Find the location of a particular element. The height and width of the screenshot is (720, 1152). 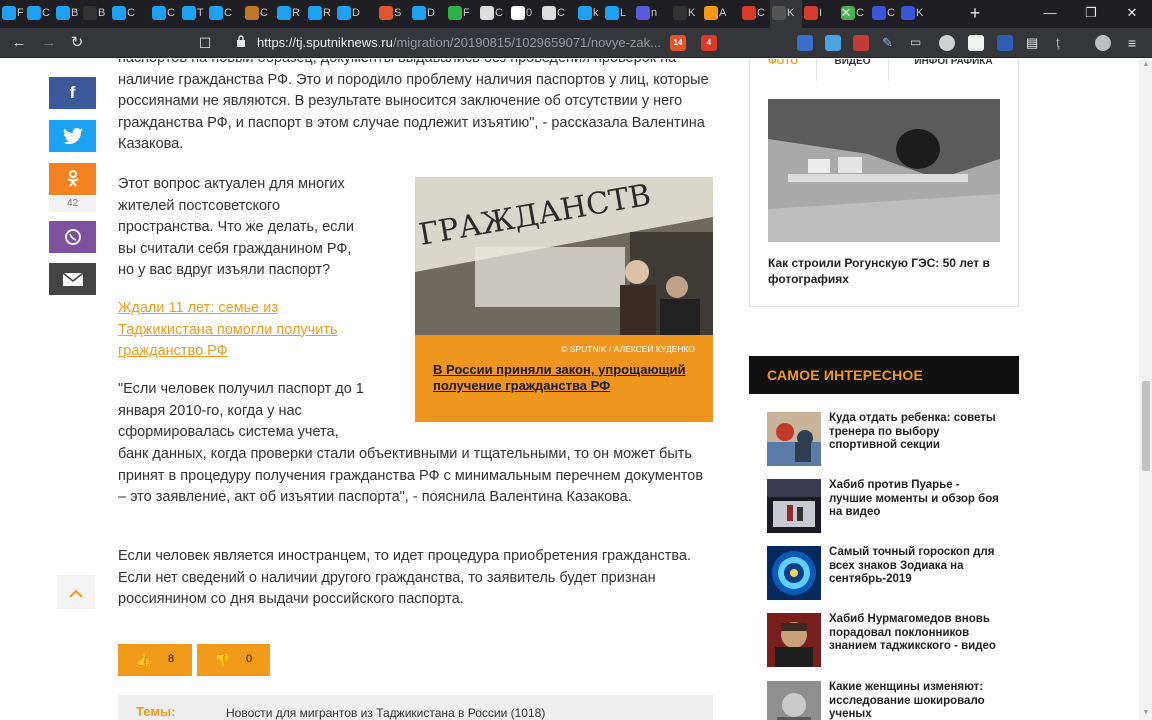

browser-tab: I is located at coordinates (820, 14).